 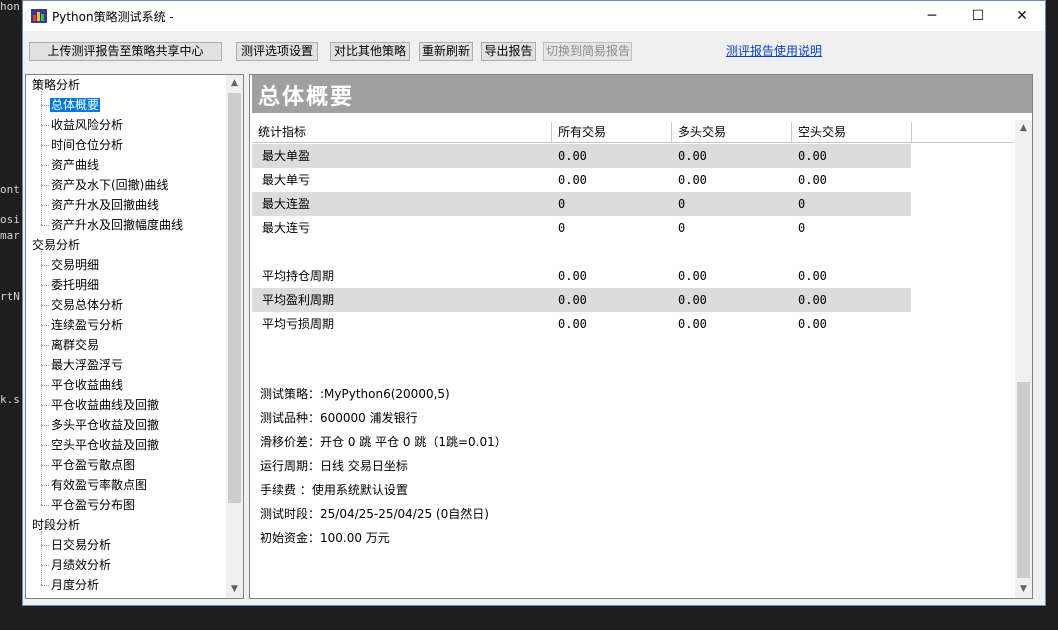 What do you see at coordinates (87, 365) in the screenshot?
I see `tree-item: 最大浮盈浮亏` at bounding box center [87, 365].